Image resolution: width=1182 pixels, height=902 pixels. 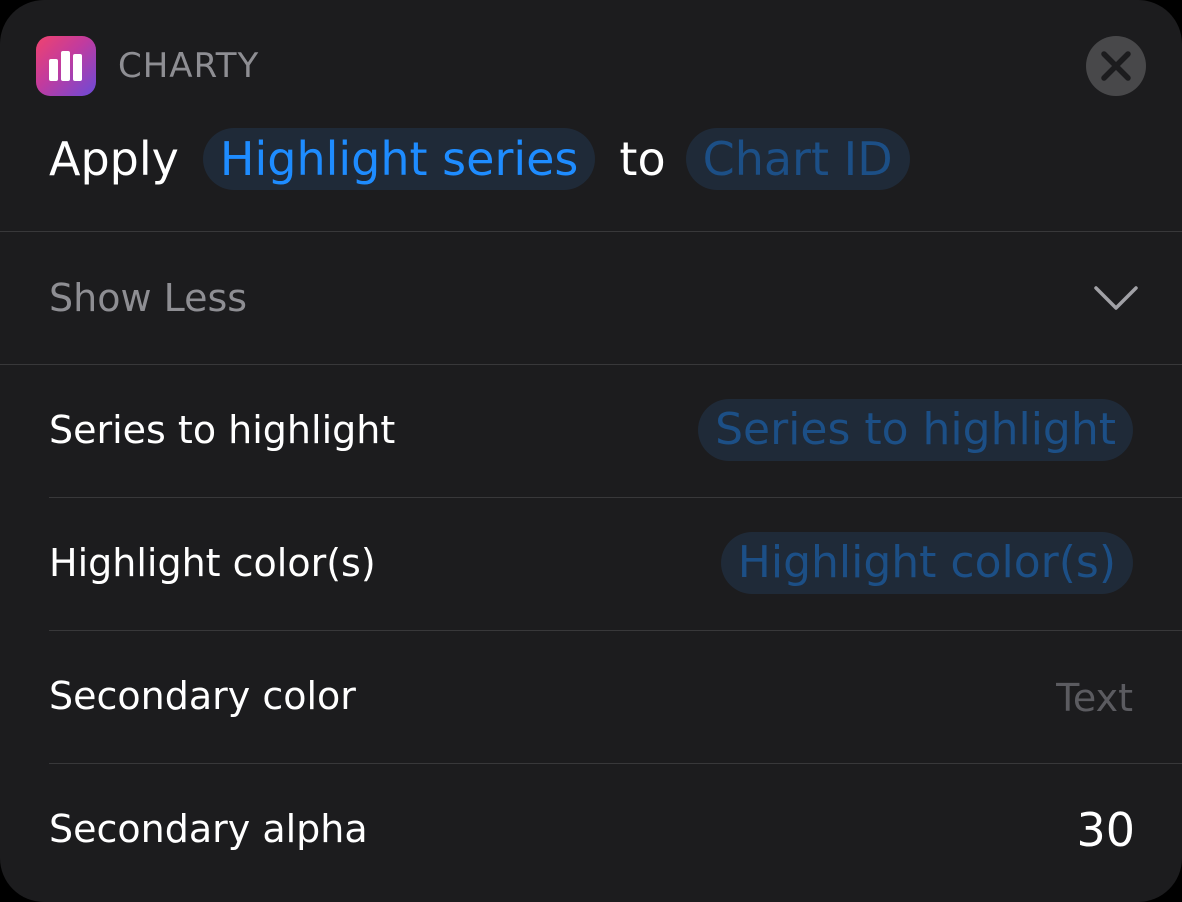 I want to click on close-icon, so click(x=1116, y=66).